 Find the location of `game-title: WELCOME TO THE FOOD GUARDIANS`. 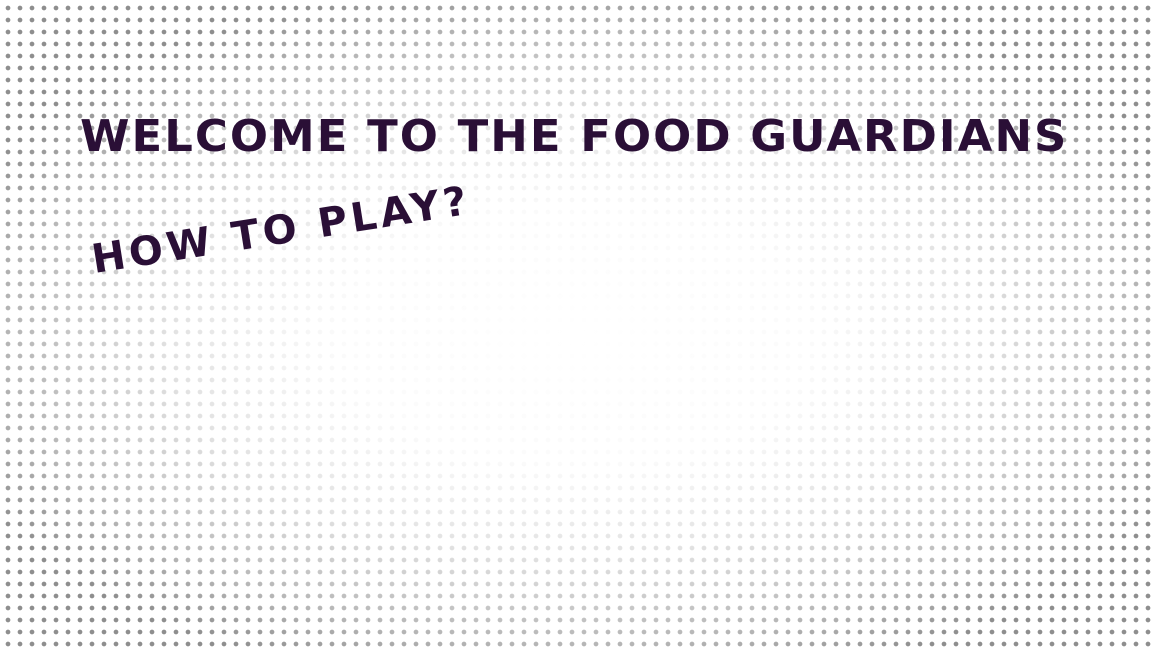

game-title: WELCOME TO THE FOOD GUARDIANS is located at coordinates (574, 136).